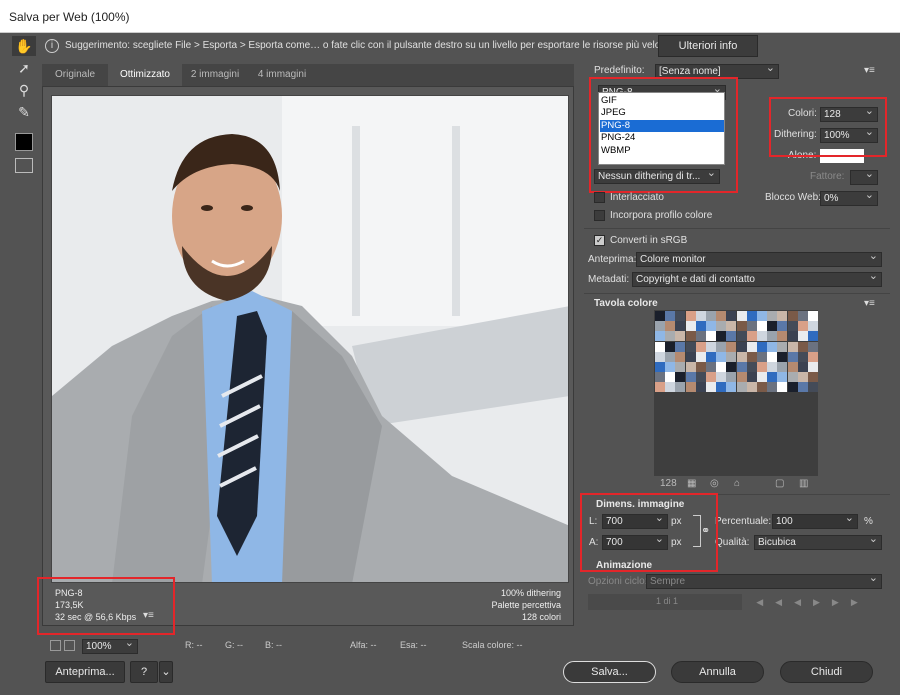  I want to click on map-color-icon: ▦, so click(691, 483).